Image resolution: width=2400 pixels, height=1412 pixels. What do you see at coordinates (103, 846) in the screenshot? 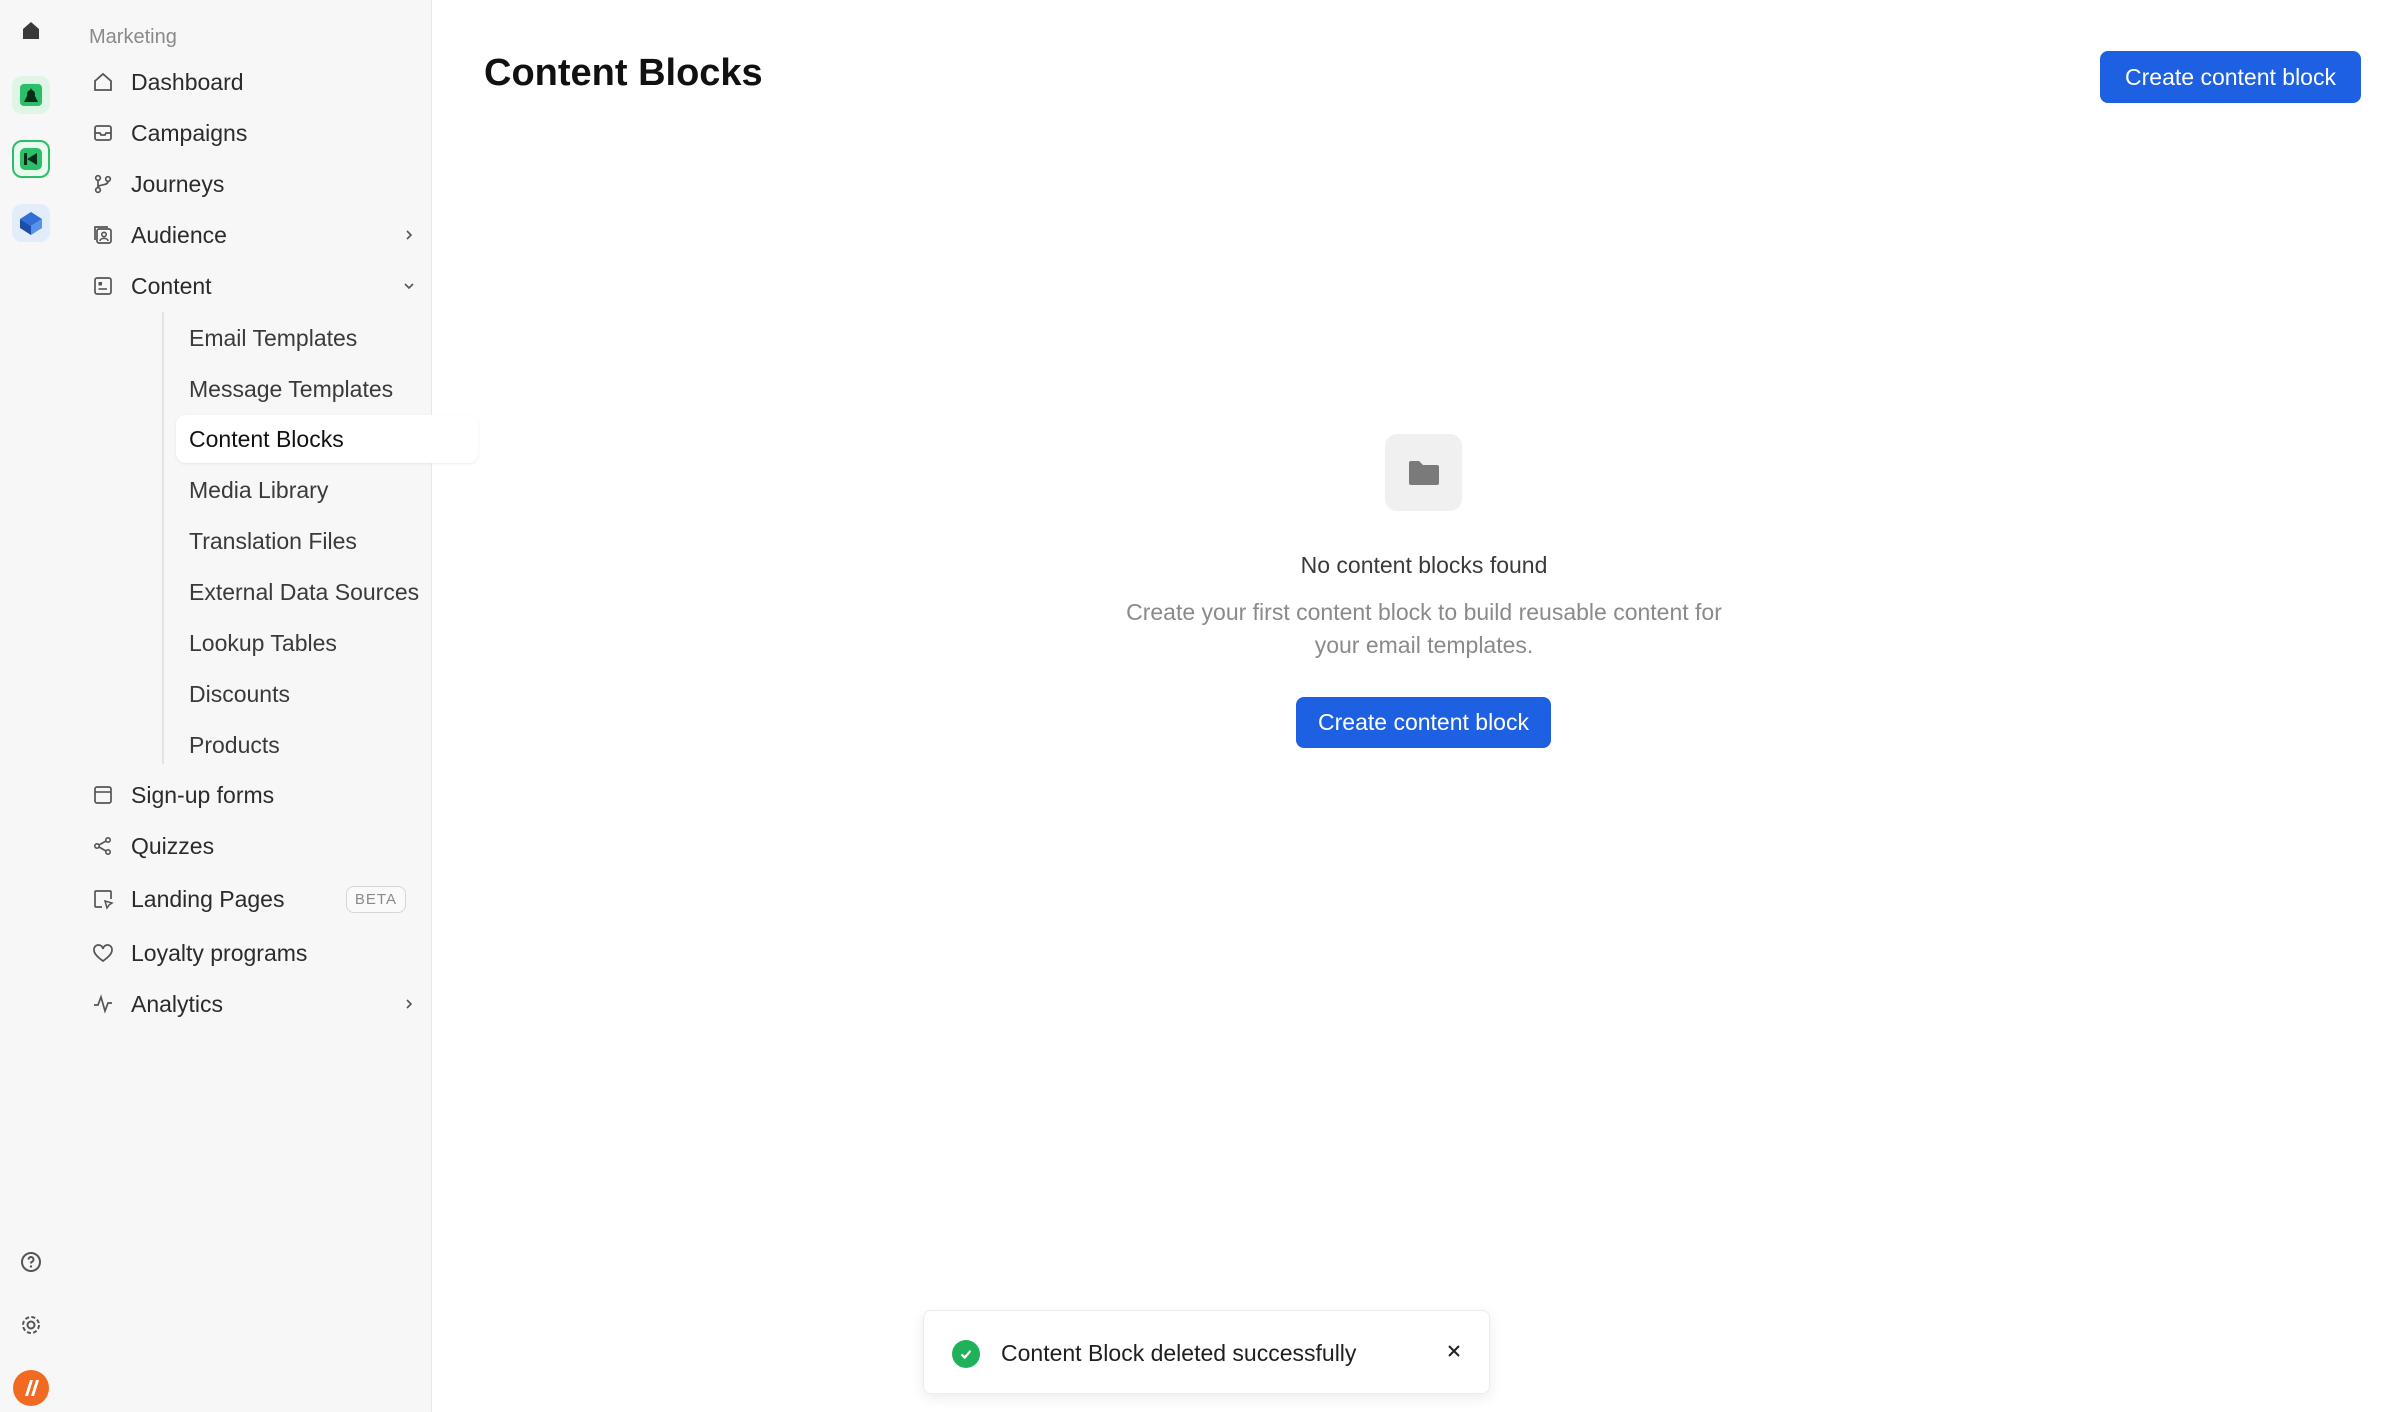
I see `quiz-icon` at bounding box center [103, 846].